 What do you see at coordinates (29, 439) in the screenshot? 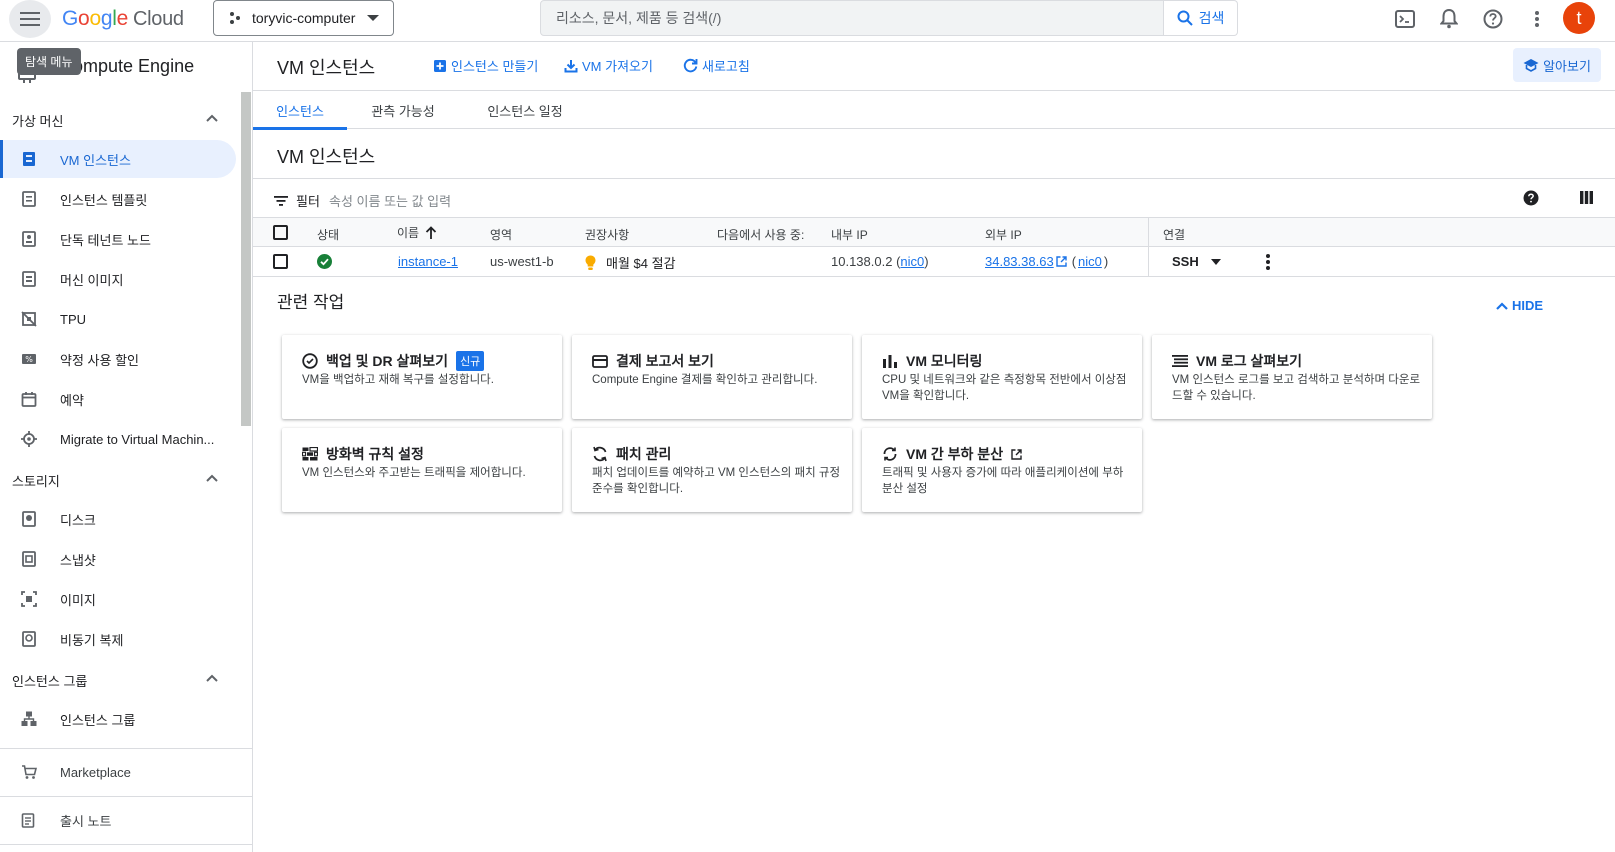
I see `migrate-icon` at bounding box center [29, 439].